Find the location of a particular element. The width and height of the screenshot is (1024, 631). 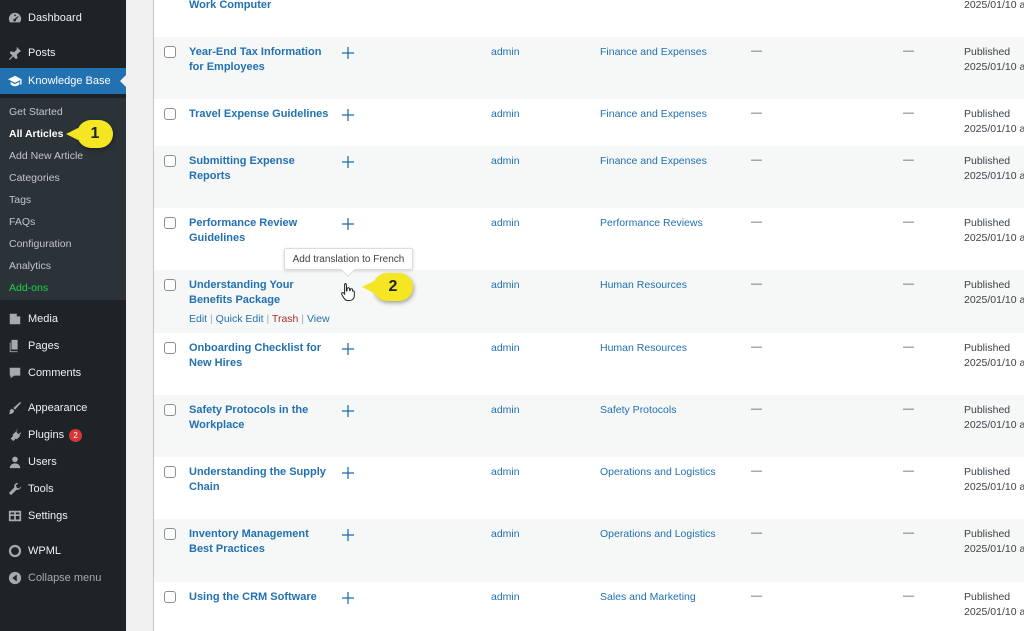

article-title-link: Year-End Tax Information for Employees is located at coordinates (259, 60).